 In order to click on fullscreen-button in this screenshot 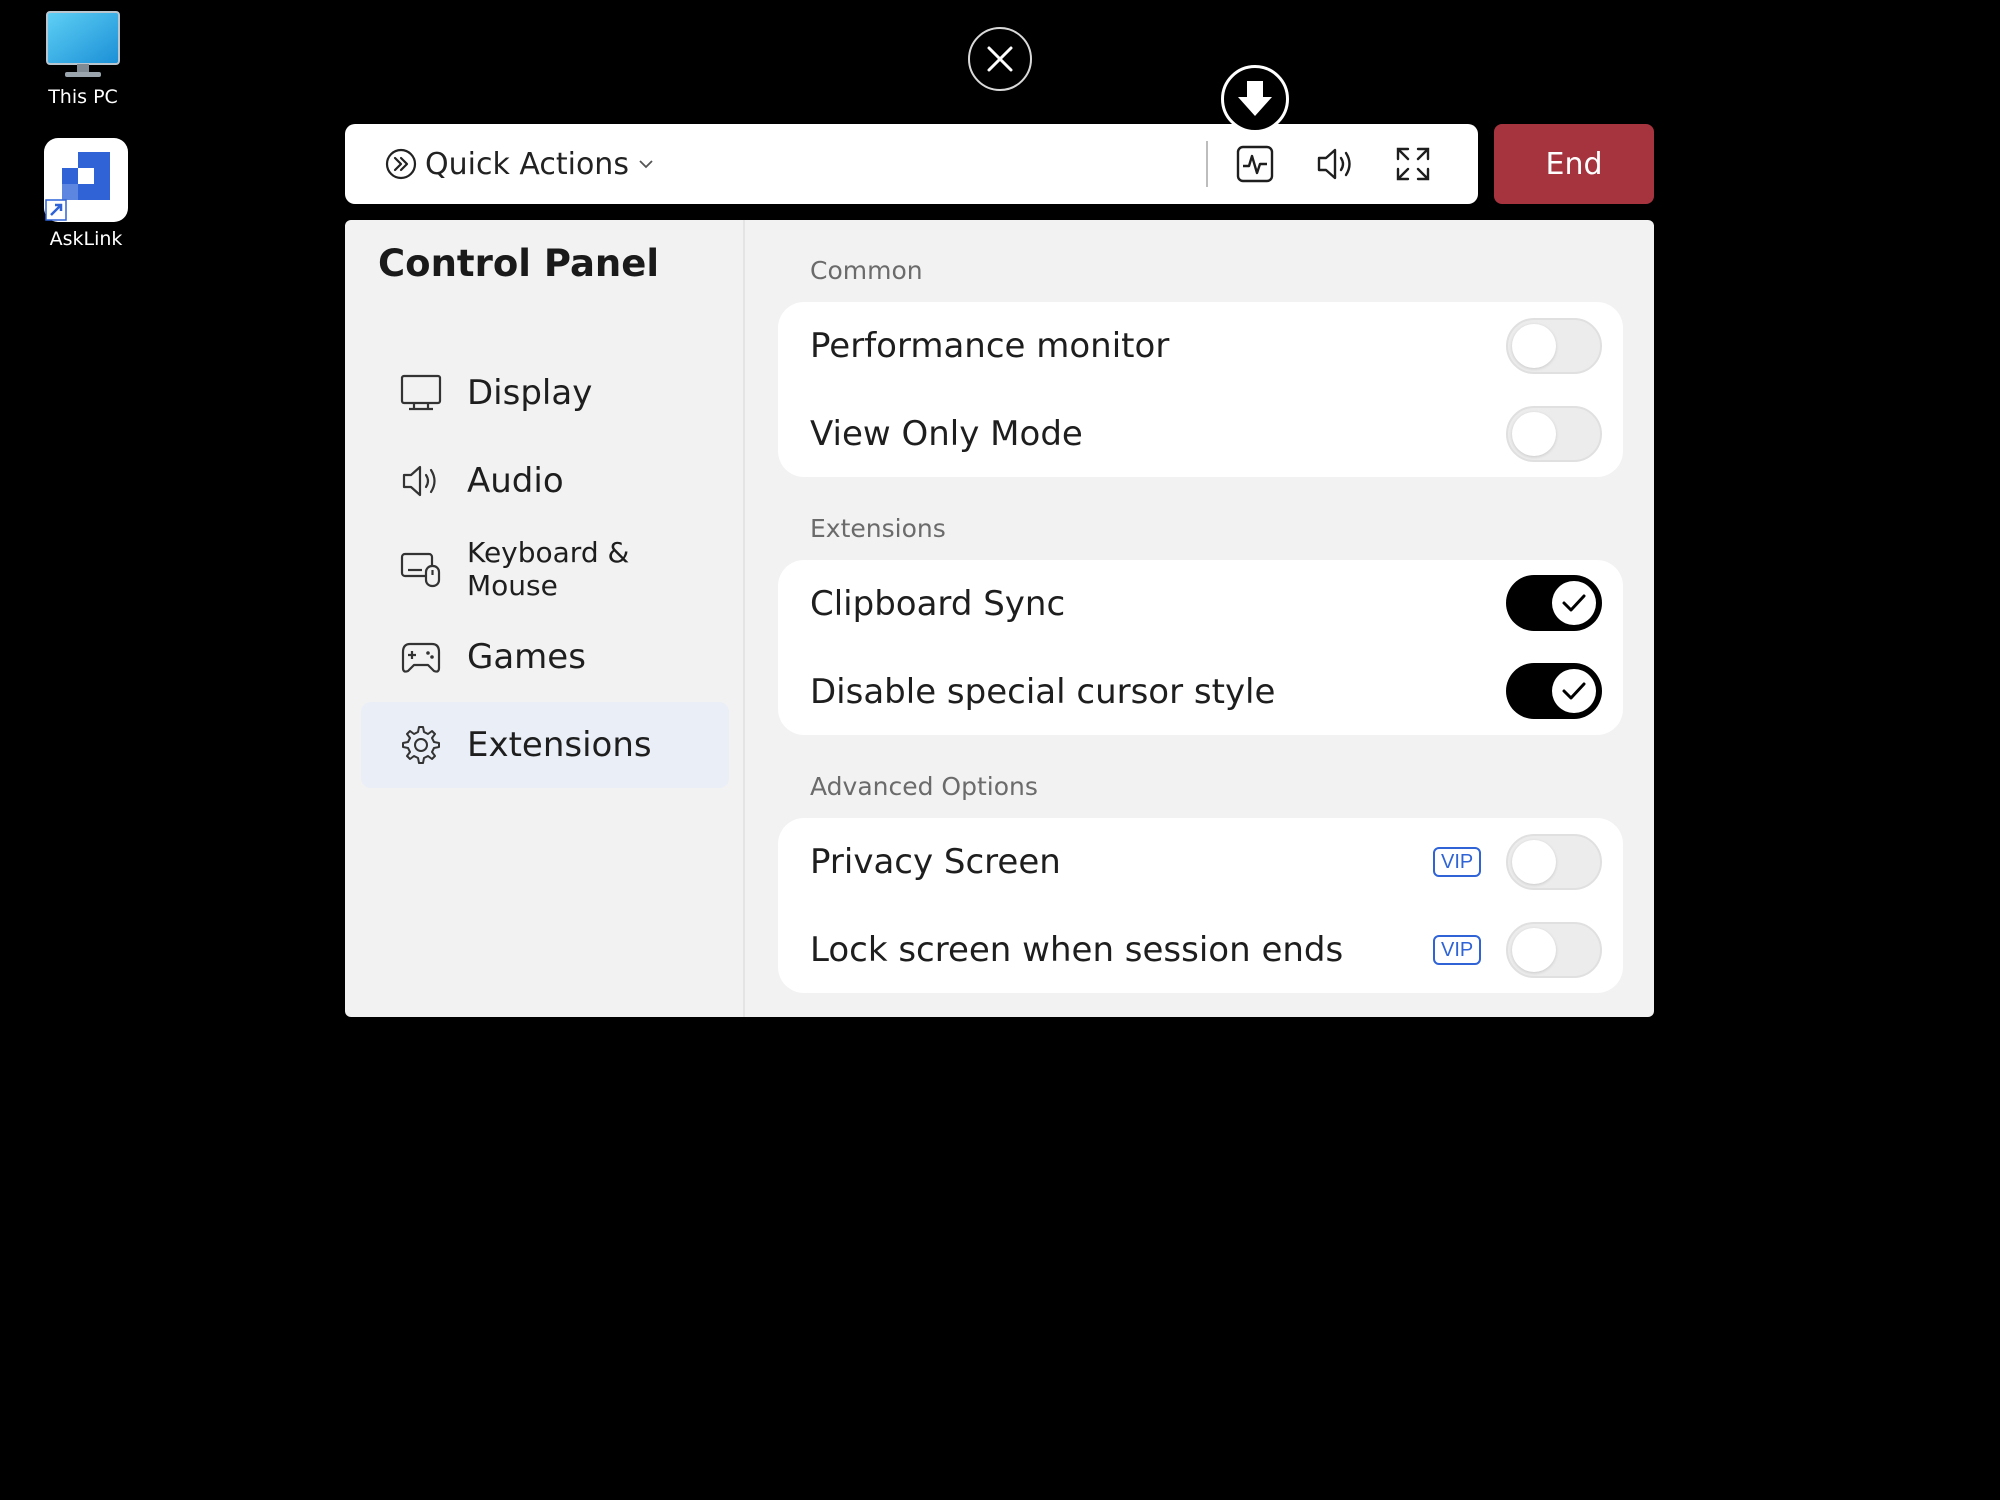, I will do `click(1413, 164)`.